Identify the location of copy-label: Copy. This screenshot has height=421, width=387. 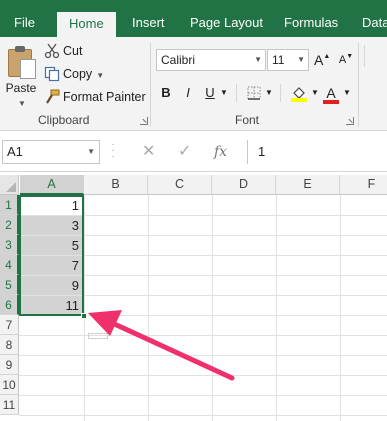
(78, 74).